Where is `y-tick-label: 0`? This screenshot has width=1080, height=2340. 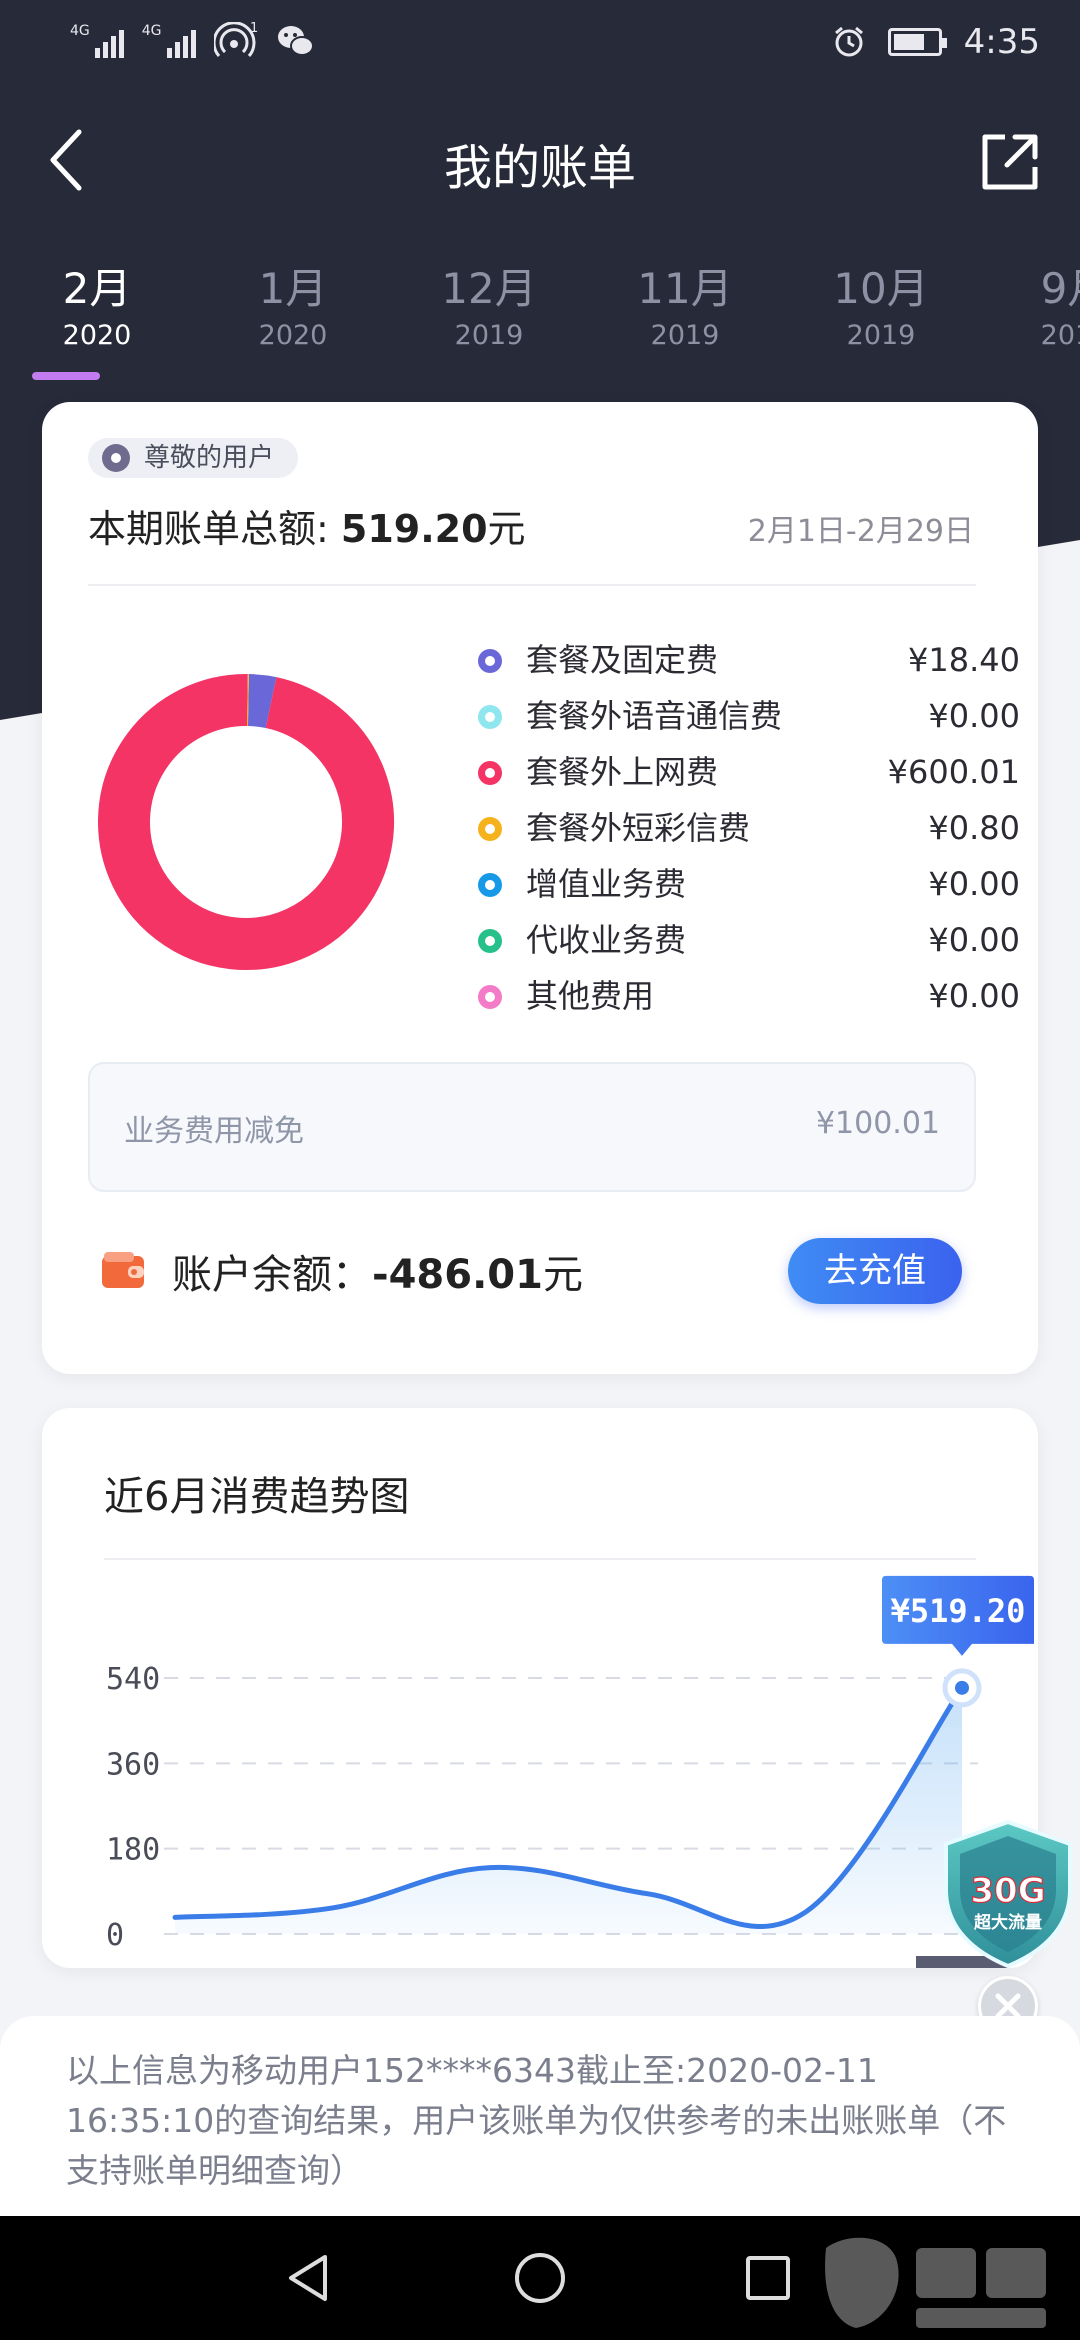 y-tick-label: 0 is located at coordinates (115, 1935).